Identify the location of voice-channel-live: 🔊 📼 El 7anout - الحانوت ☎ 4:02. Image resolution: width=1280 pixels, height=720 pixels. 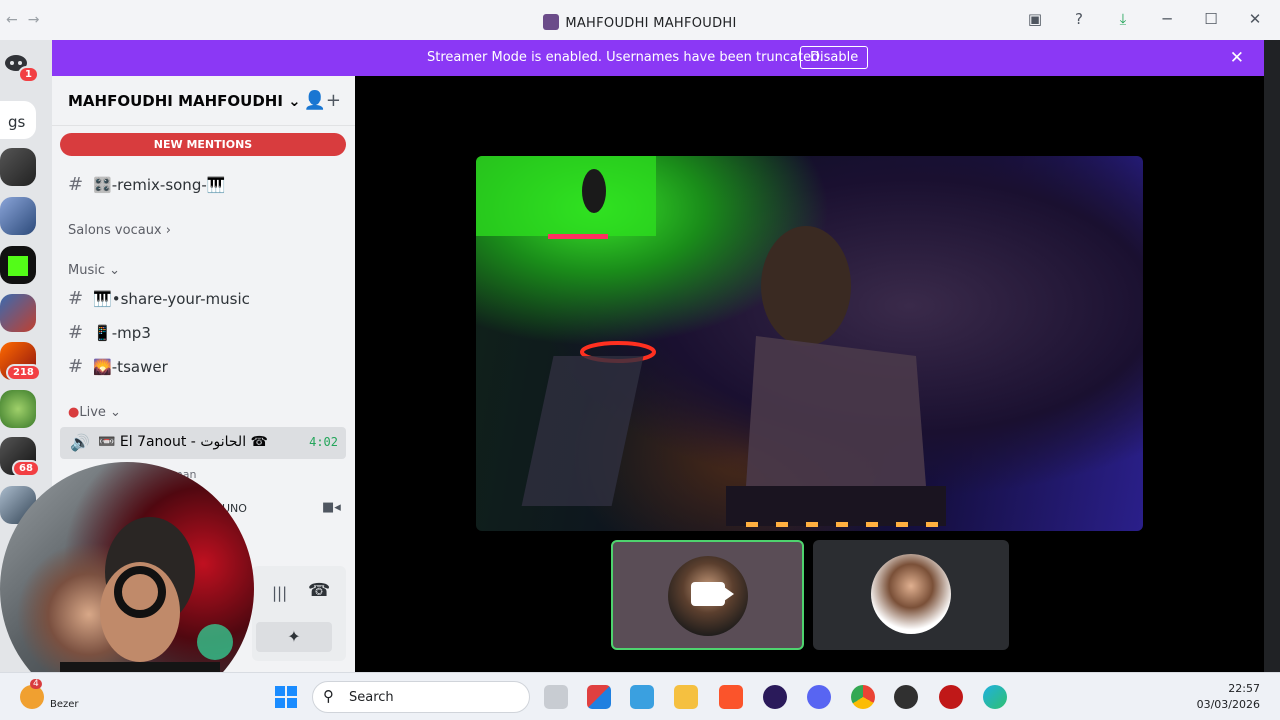
(203, 443).